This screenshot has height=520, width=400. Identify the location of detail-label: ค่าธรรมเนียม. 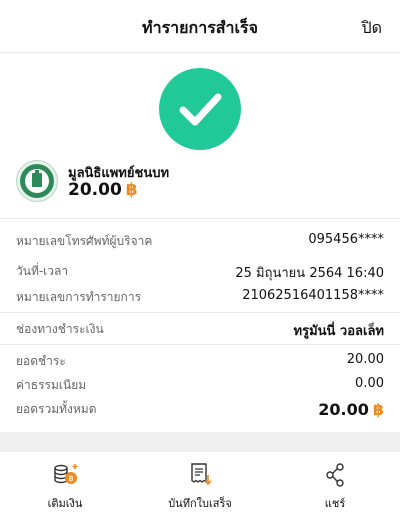
(51, 385).